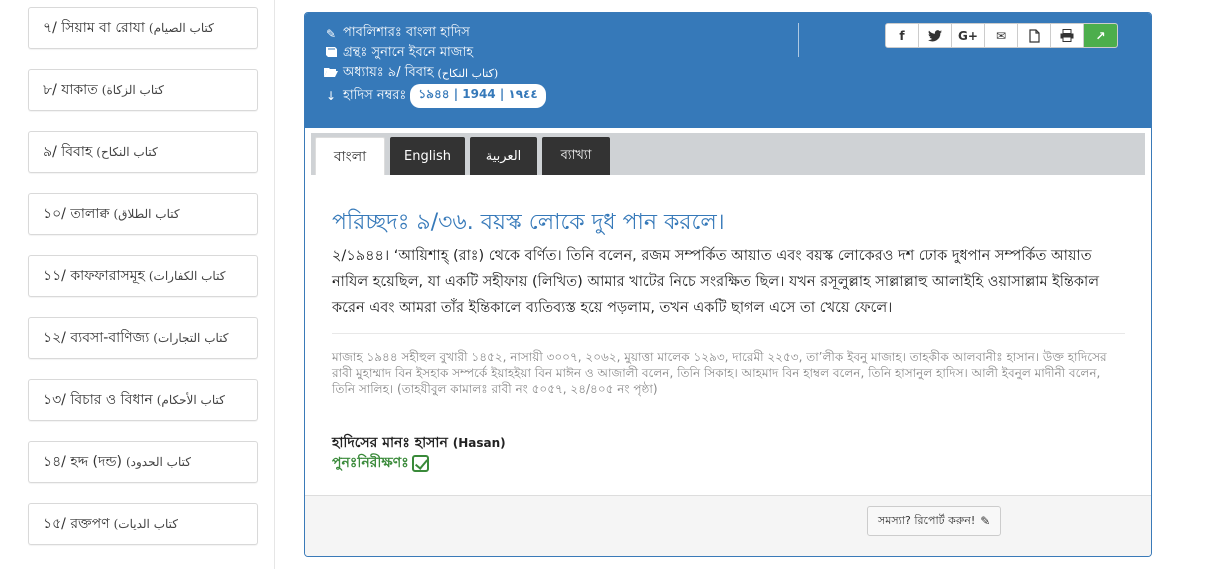 The width and height of the screenshot is (1207, 569). What do you see at coordinates (408, 52) in the screenshot?
I see `book-text: গ্রন্থঃ সুনানে ইবনে মাজাহ` at bounding box center [408, 52].